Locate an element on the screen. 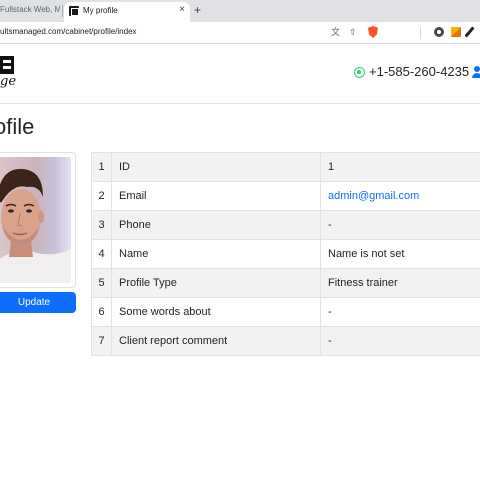  profile-photo is located at coordinates (35, 220).